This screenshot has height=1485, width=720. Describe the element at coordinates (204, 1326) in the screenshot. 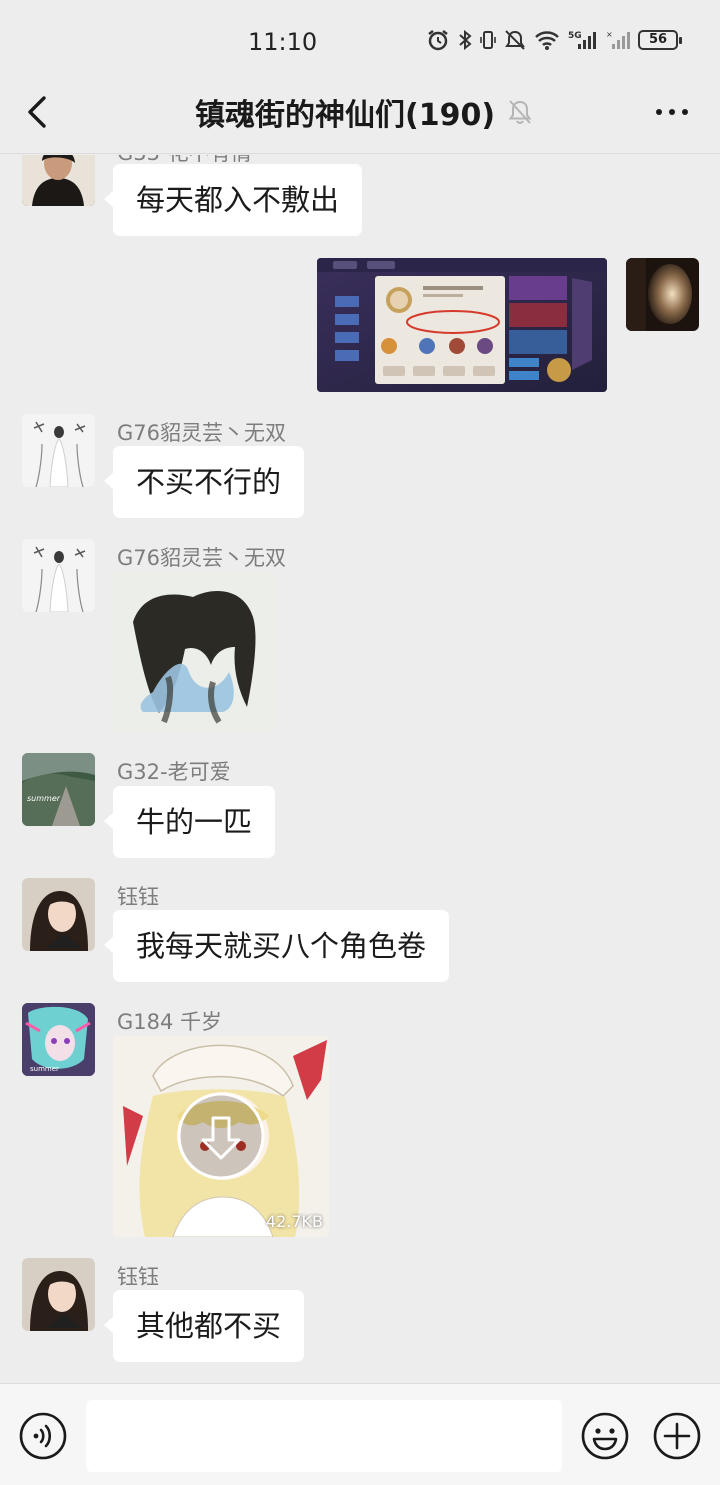

I see `message-bubble: 其他都不买` at that location.